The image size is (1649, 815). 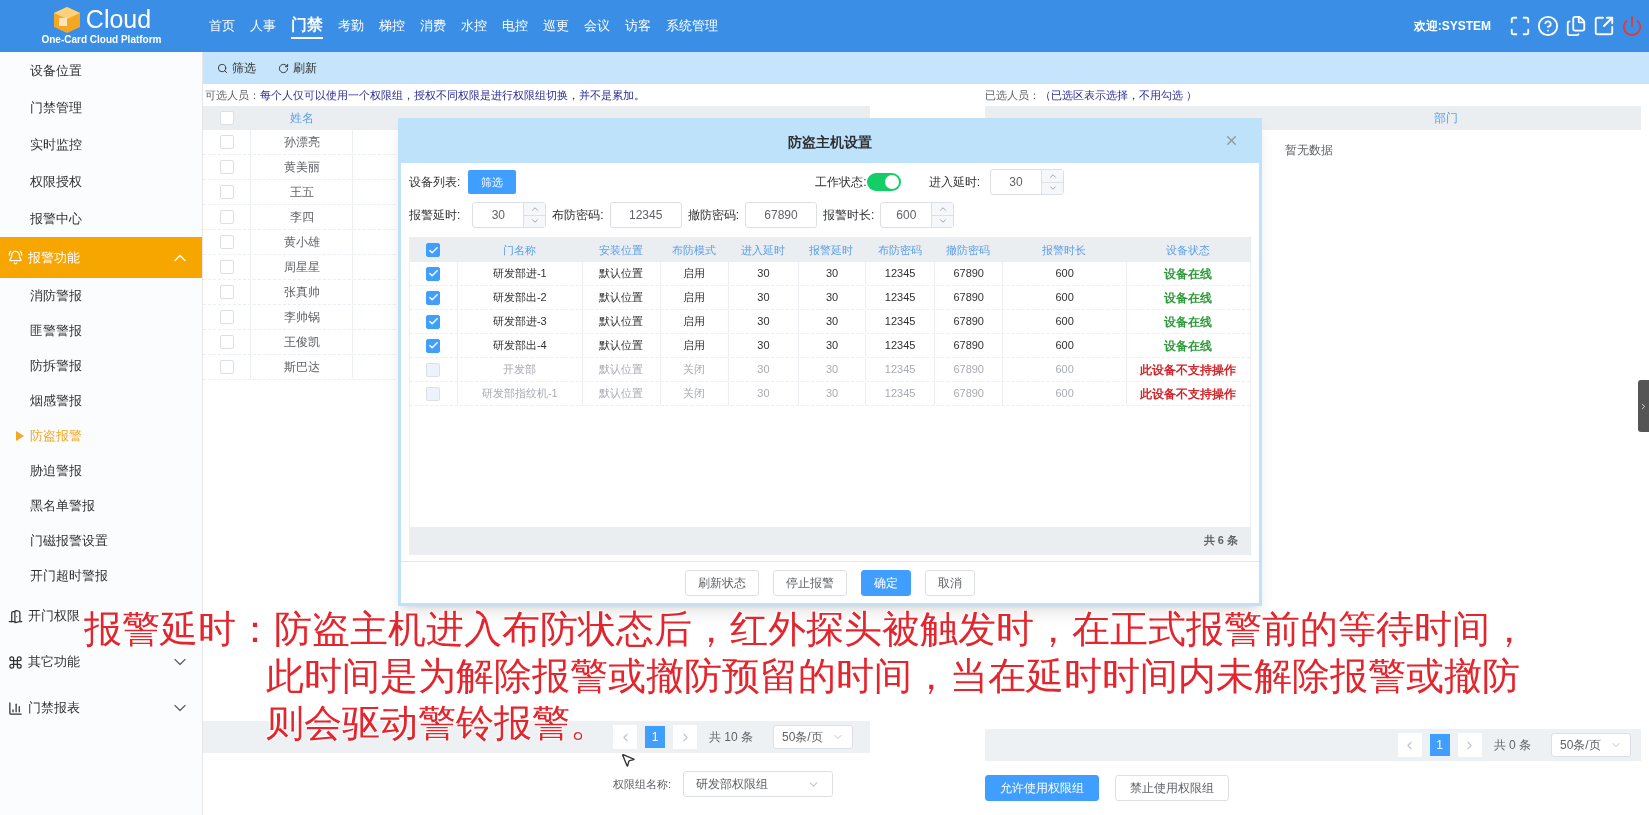 I want to click on sidebar-subitem: 消防警报, so click(x=101, y=295).